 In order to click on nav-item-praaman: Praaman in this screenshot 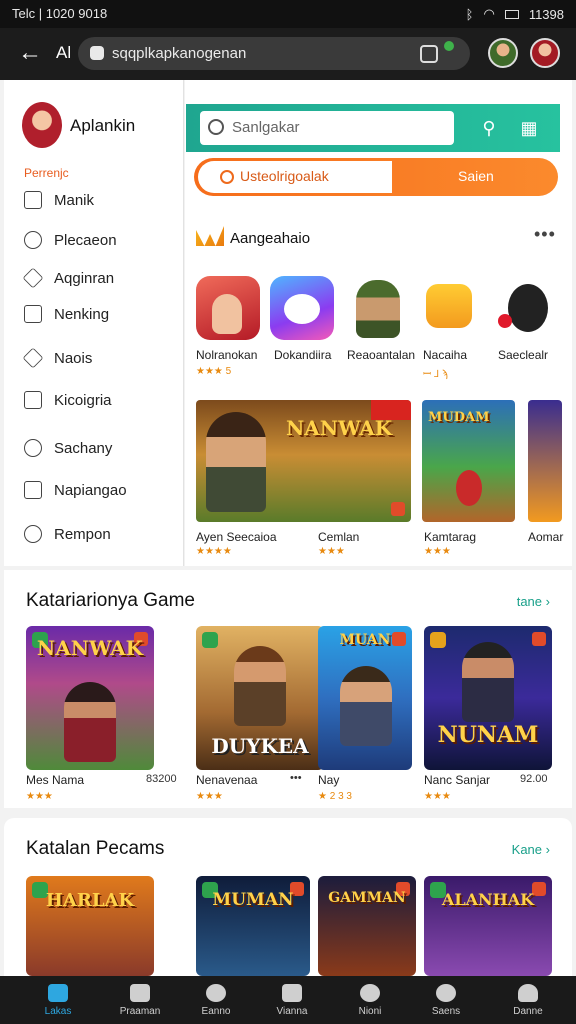, I will do `click(140, 1000)`.